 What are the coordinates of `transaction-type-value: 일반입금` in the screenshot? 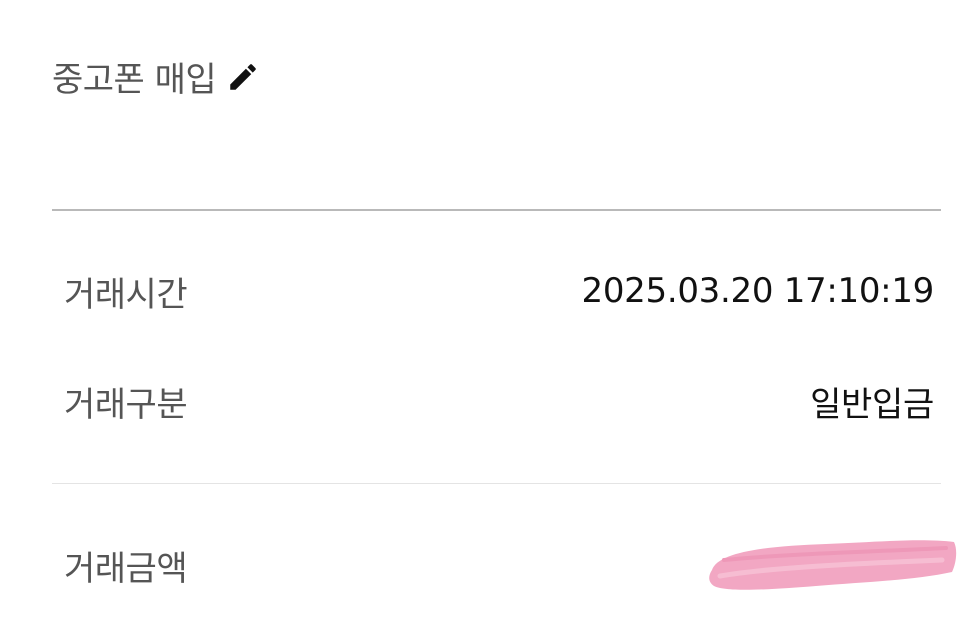 It's located at (872, 404).